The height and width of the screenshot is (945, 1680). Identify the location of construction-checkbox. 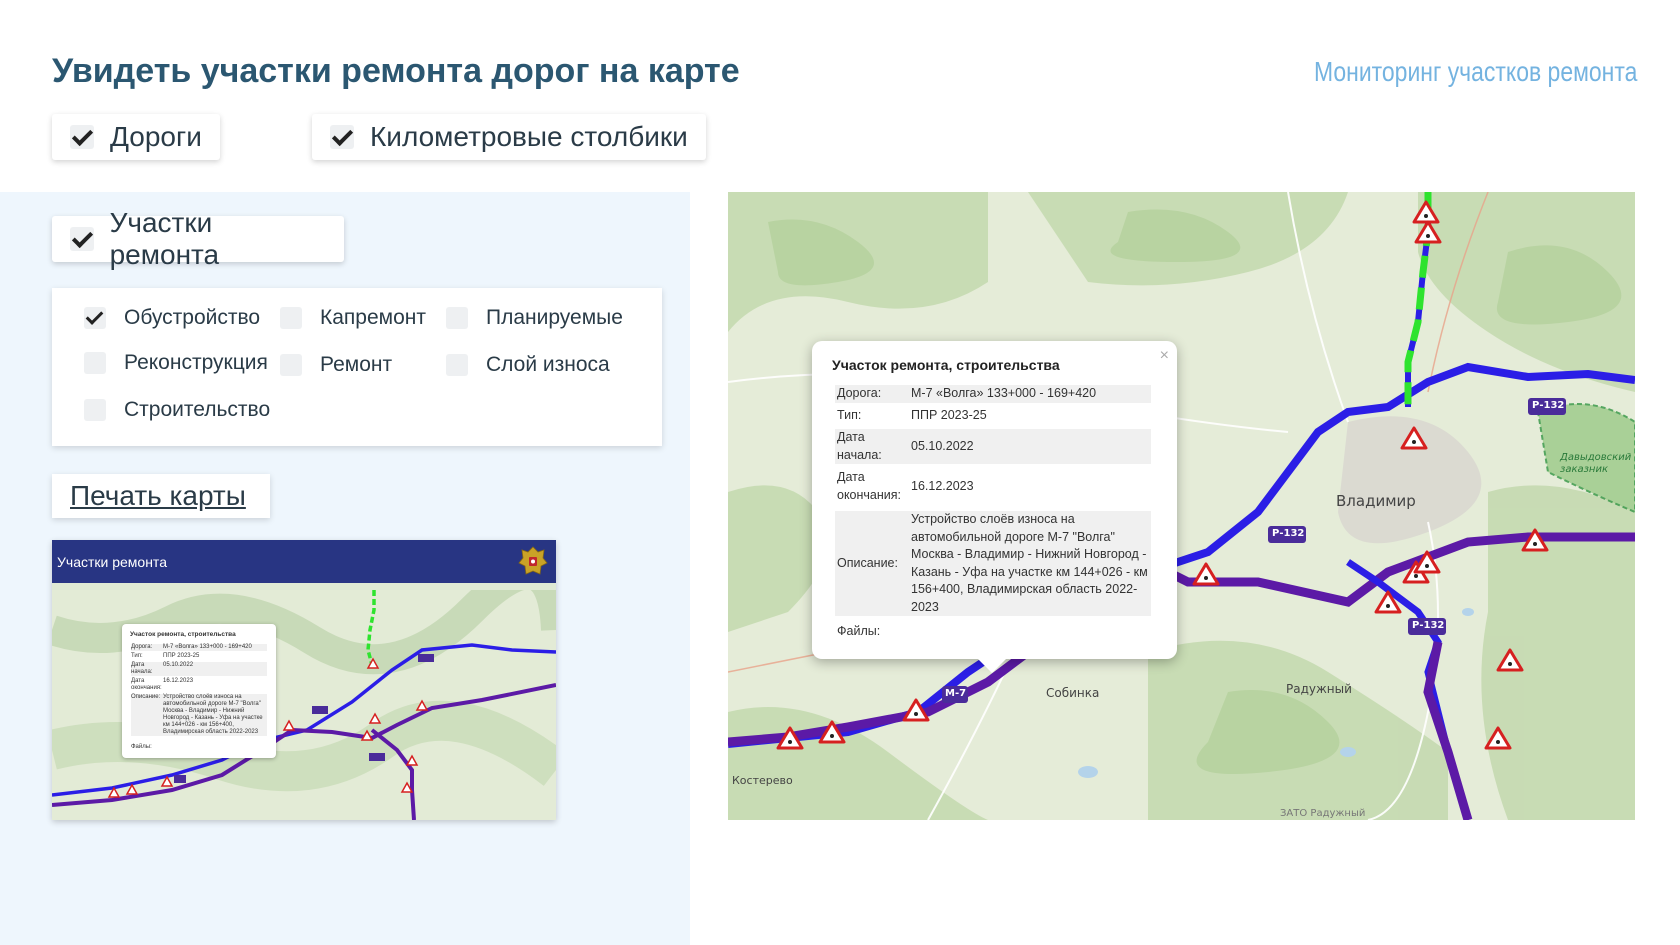
(95, 410).